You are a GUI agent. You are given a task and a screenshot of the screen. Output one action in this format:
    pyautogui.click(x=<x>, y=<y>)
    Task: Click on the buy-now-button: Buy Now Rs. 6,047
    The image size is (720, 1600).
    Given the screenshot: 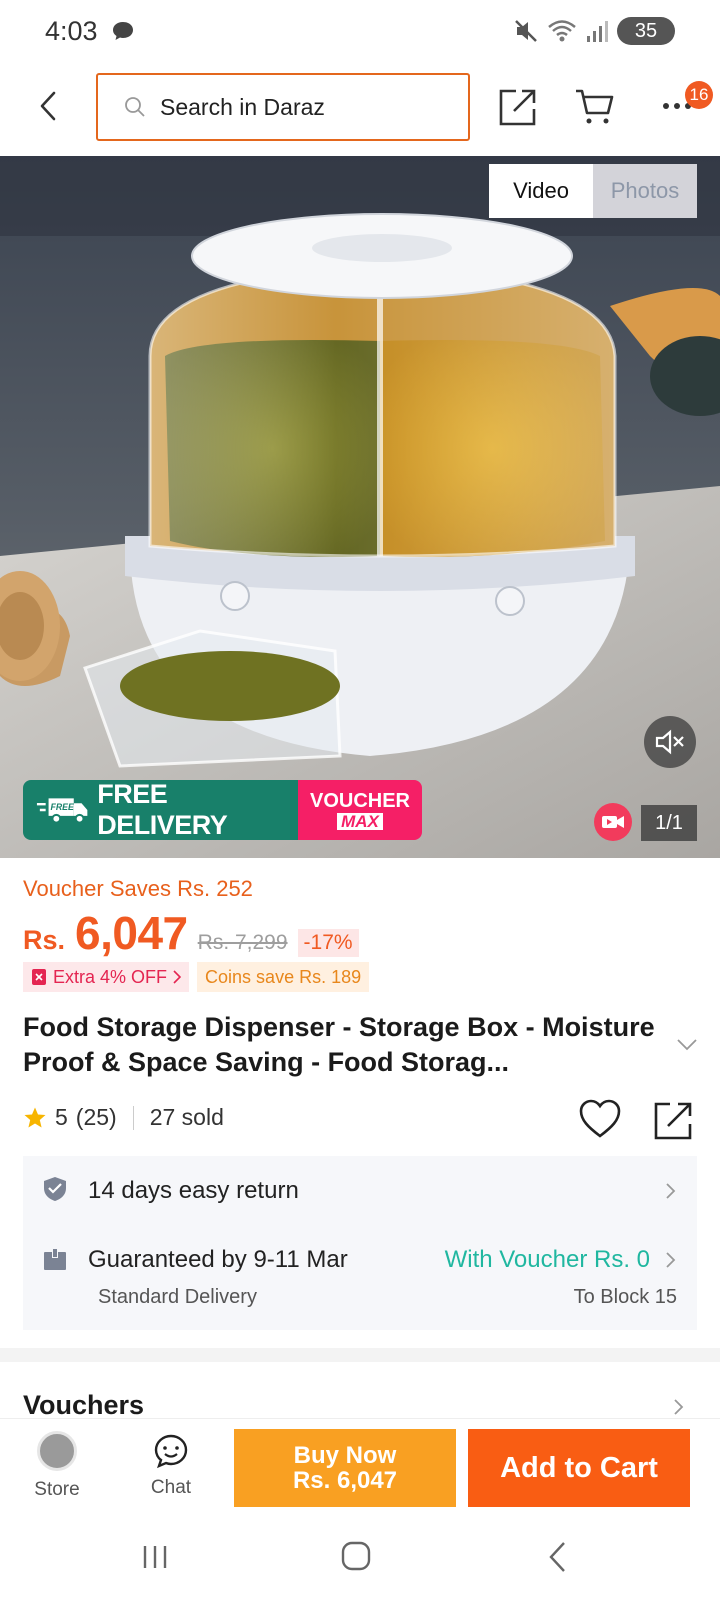 What is the action you would take?
    pyautogui.click(x=345, y=1468)
    